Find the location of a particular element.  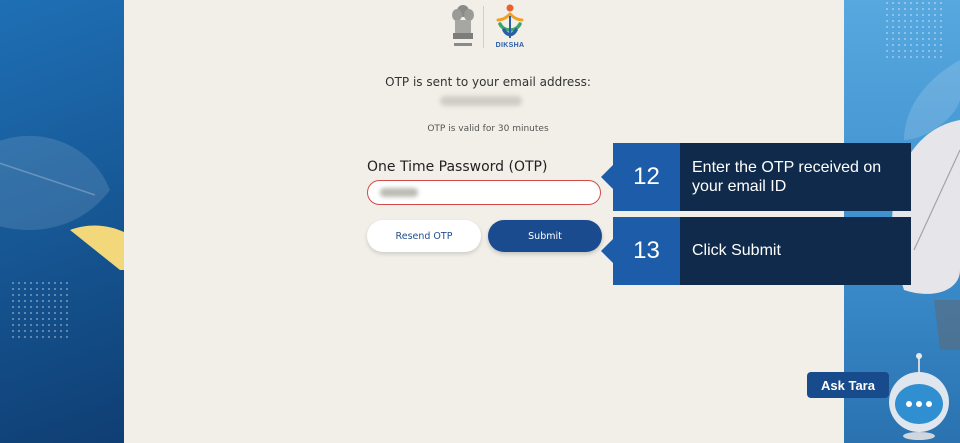

step-number: 12 is located at coordinates (640, 177).